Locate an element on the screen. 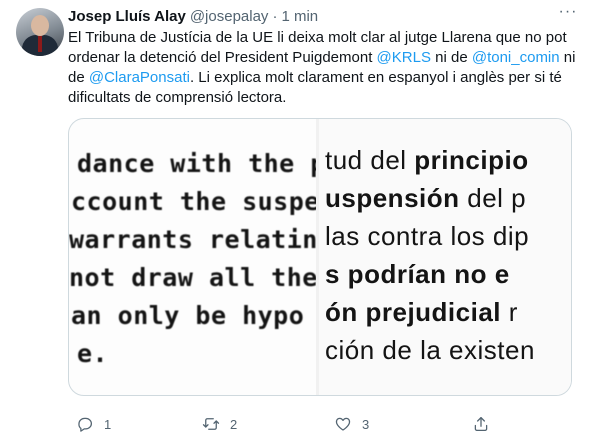 The image size is (592, 438). more-options-icon: ··· is located at coordinates (568, 15).